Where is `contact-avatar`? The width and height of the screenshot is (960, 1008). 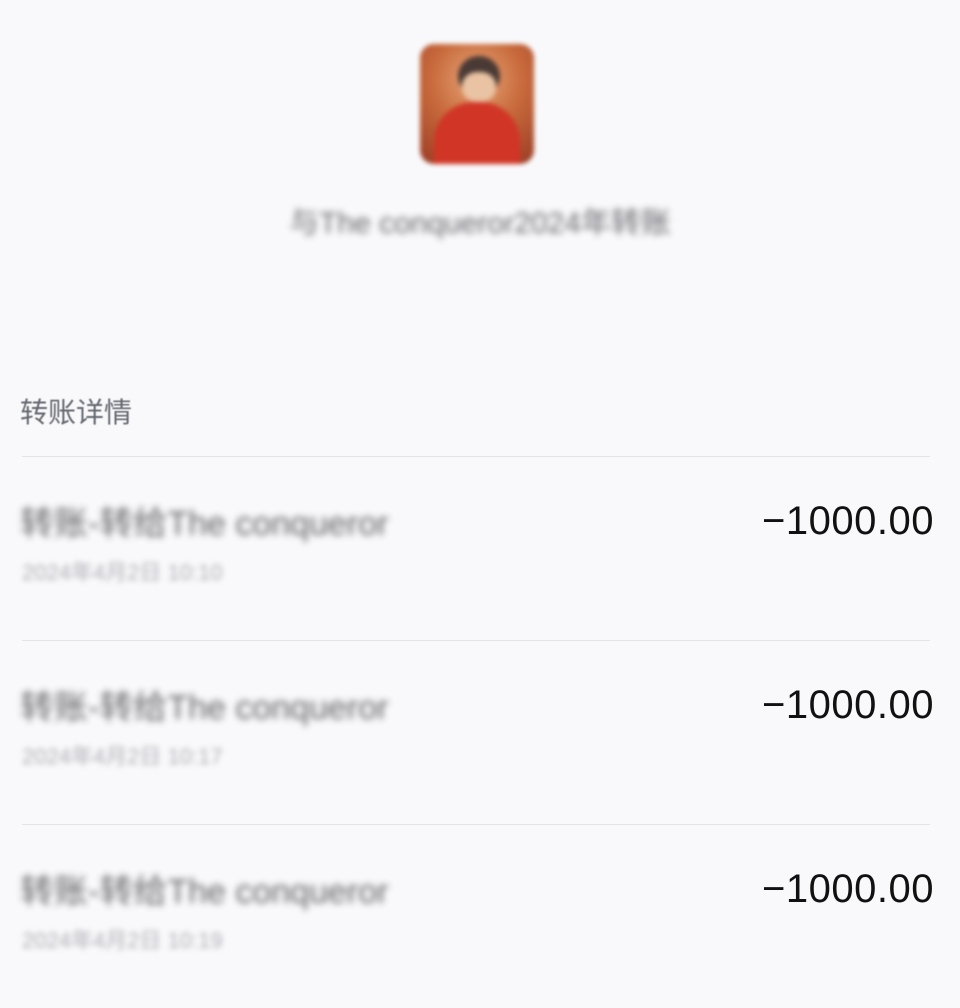 contact-avatar is located at coordinates (477, 104).